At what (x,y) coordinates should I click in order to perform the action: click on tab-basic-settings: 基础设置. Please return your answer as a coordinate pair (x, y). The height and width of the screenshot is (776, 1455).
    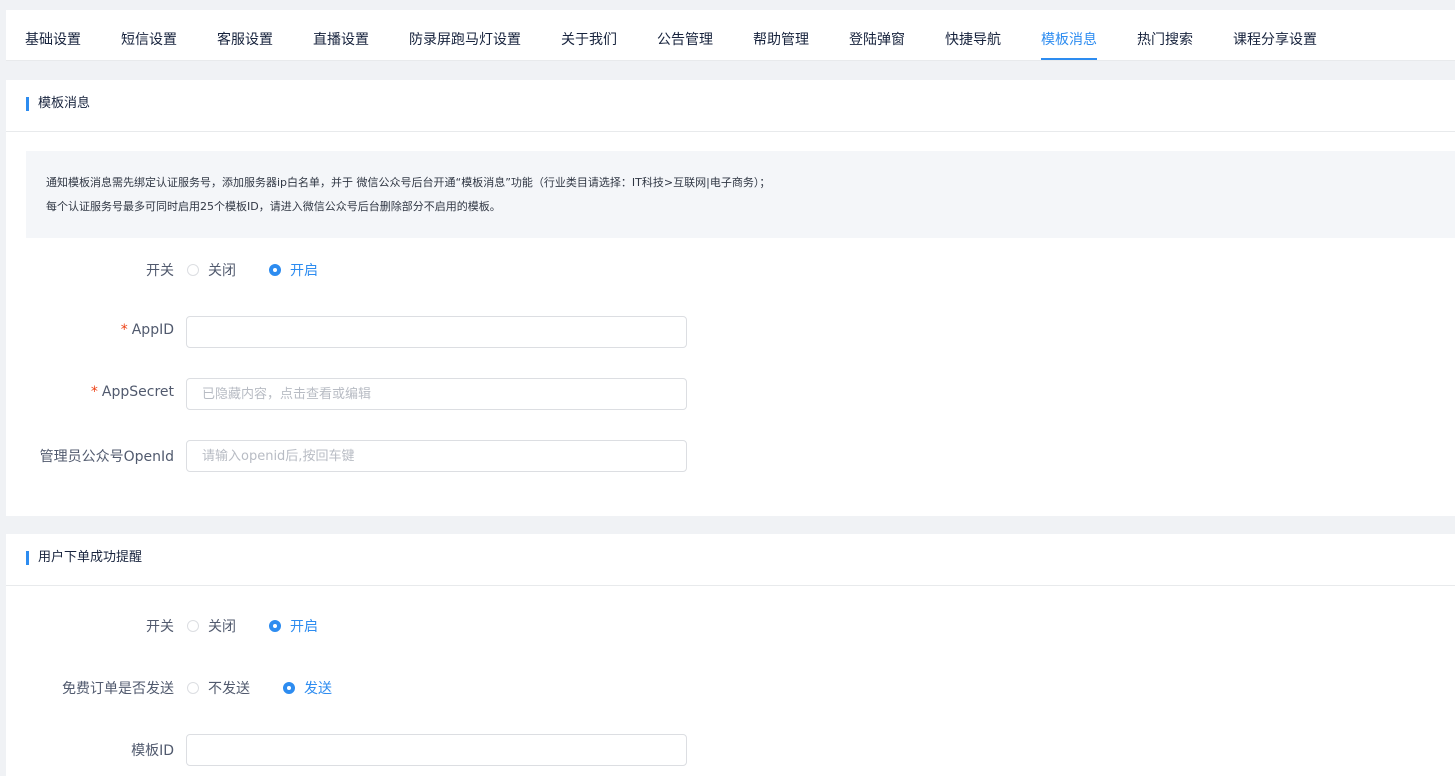
    Looking at the image, I should click on (53, 35).